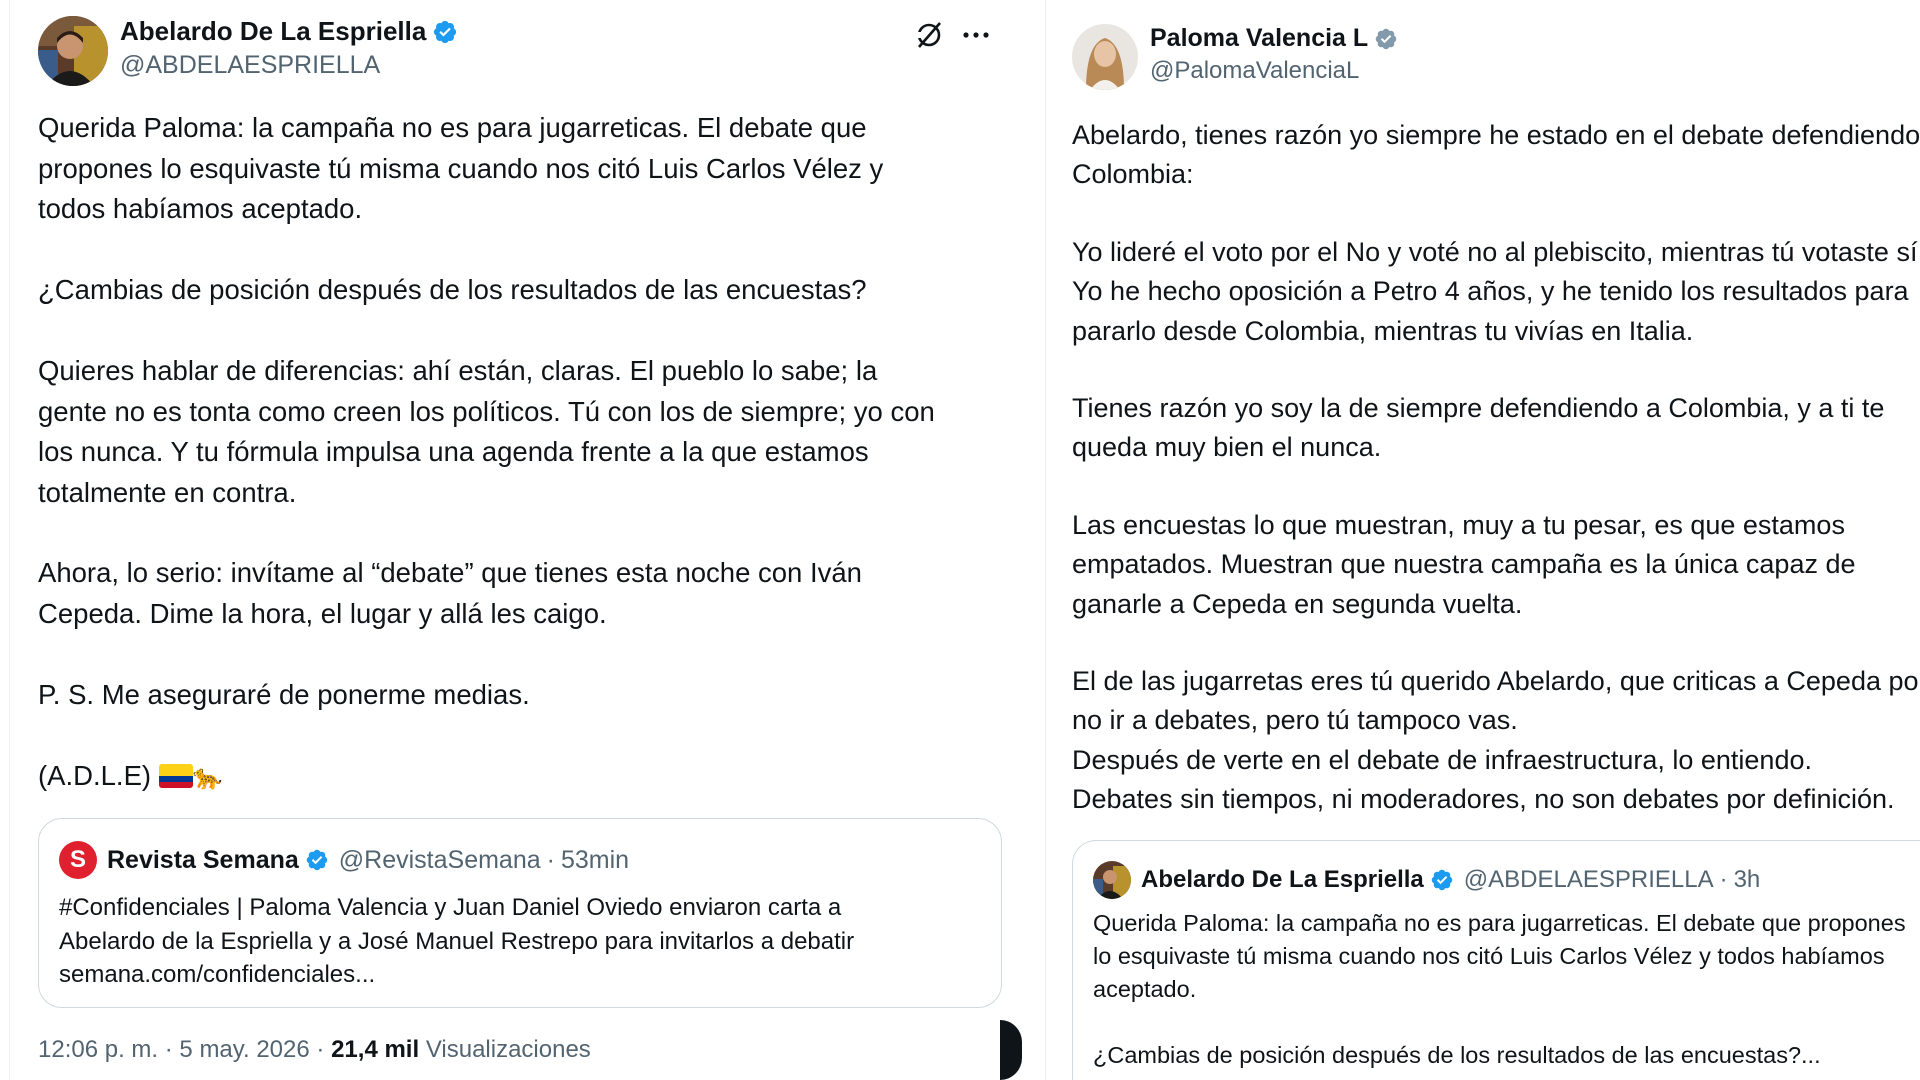  I want to click on views-label: Visualizaciones, so click(508, 1049).